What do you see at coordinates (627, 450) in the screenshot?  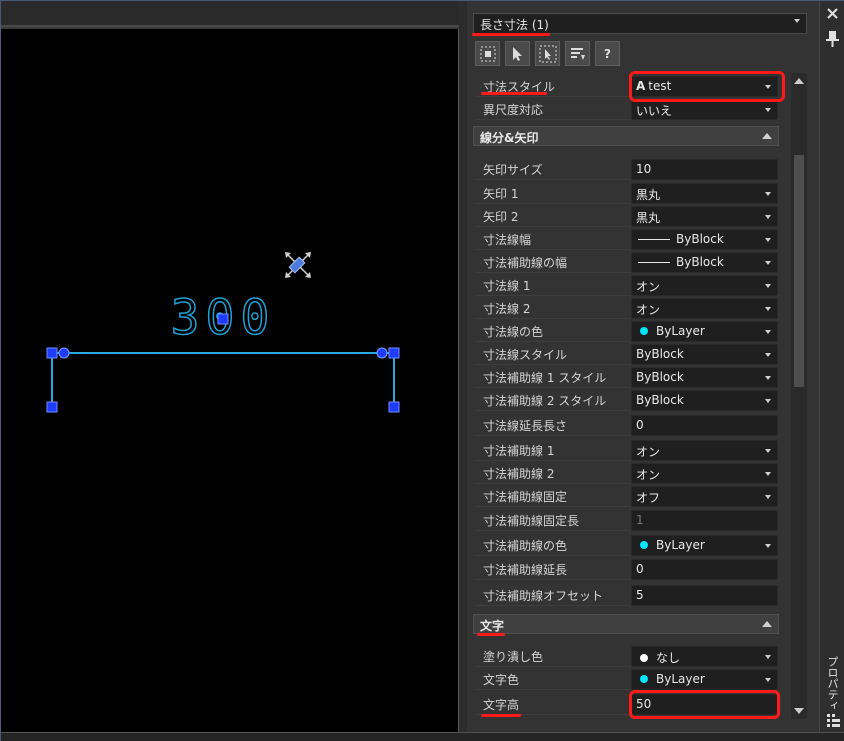 I see `prop-row: 寸法補助線 1 オン` at bounding box center [627, 450].